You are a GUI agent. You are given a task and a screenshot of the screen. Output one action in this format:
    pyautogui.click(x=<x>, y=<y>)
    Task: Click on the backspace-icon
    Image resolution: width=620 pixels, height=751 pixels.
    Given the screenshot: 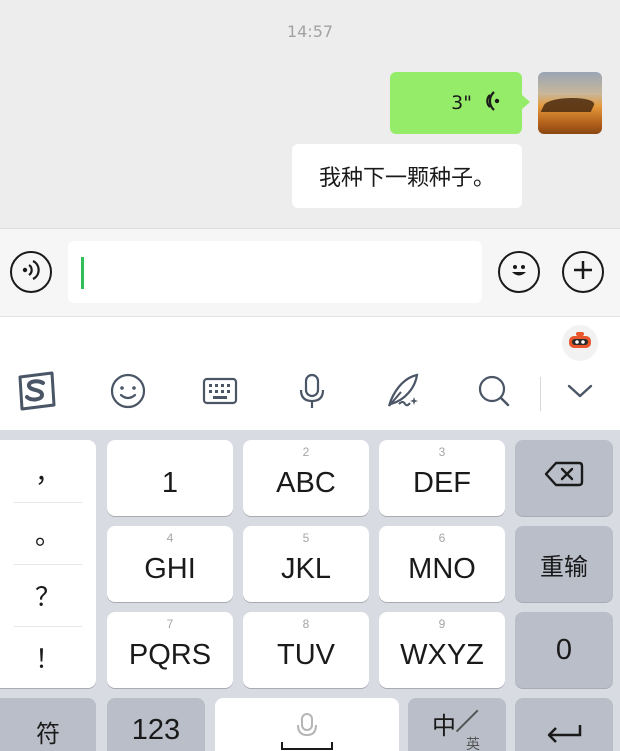 What is the action you would take?
    pyautogui.click(x=564, y=478)
    